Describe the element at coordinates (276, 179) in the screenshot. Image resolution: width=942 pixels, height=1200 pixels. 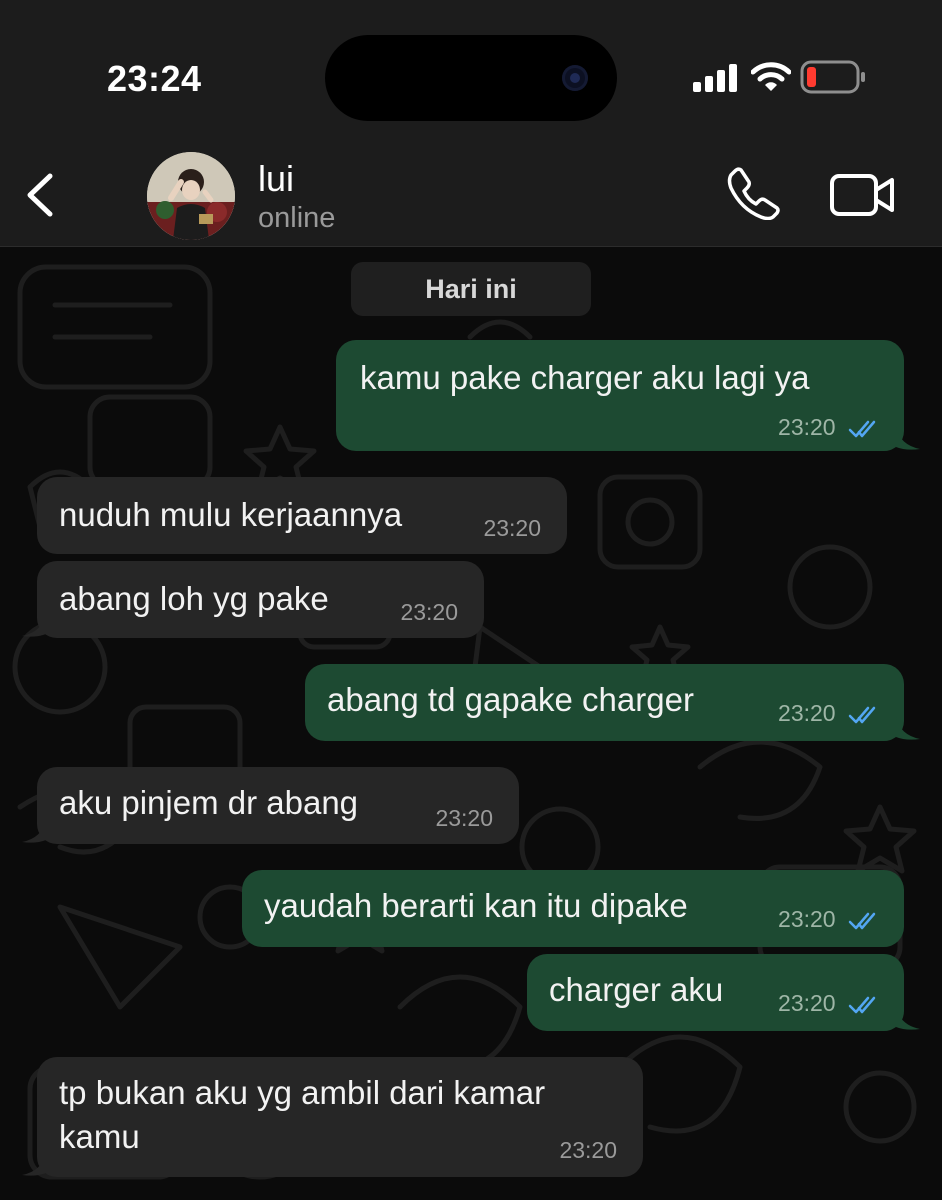
I see `contact-name: lui` at that location.